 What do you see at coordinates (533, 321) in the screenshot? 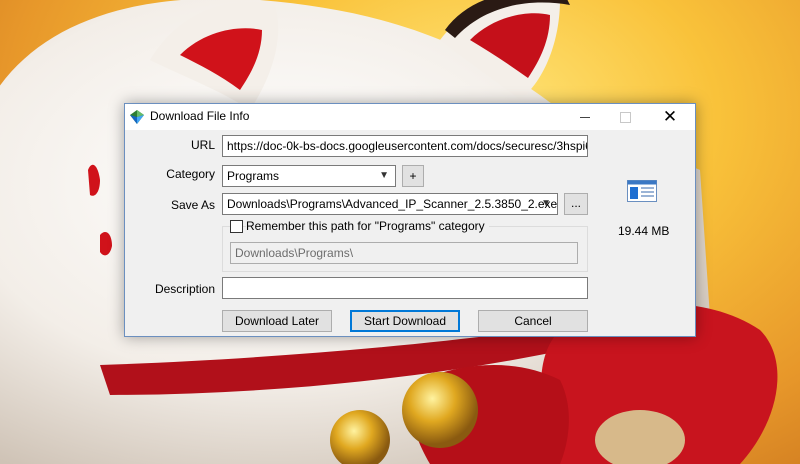
I see `cancel-button: Cancel` at bounding box center [533, 321].